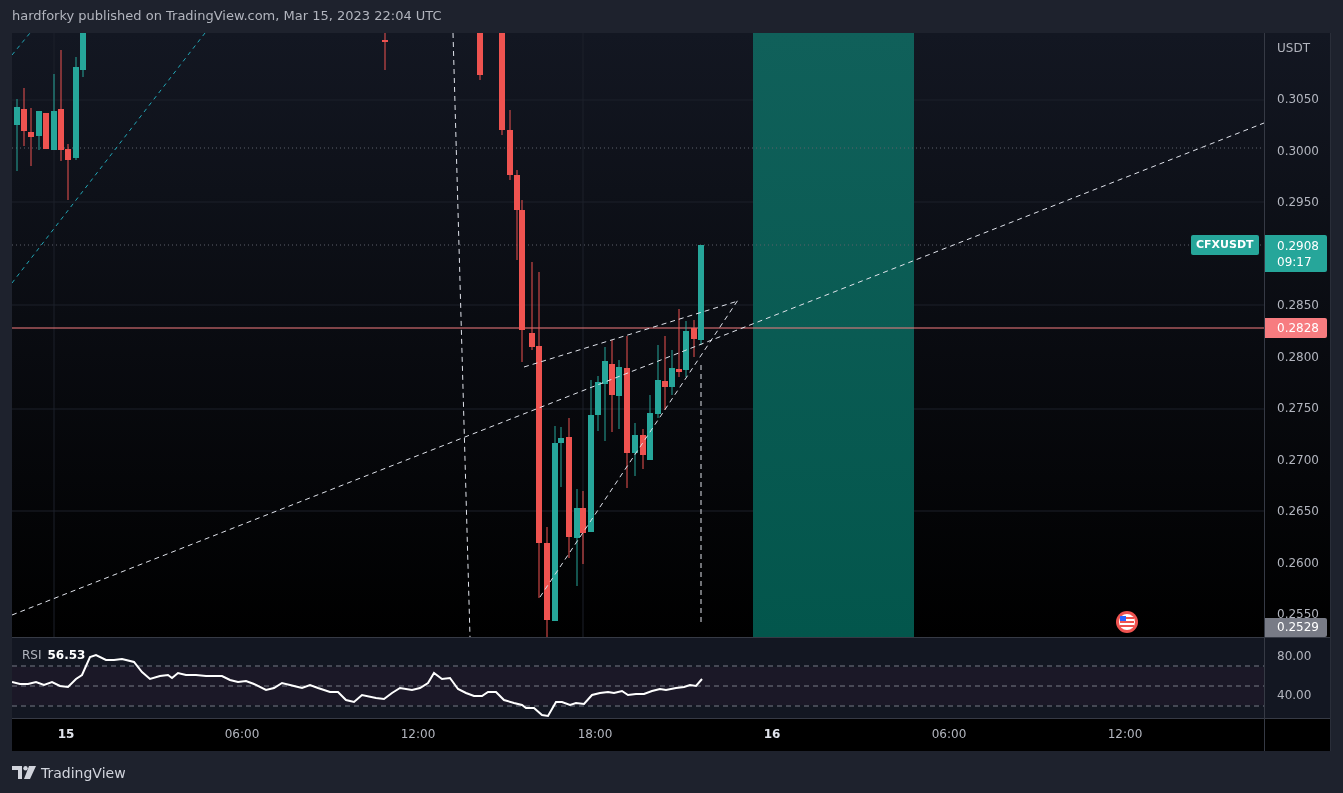  What do you see at coordinates (1298, 99) in the screenshot?
I see `price-tick-label: 0.3050` at bounding box center [1298, 99].